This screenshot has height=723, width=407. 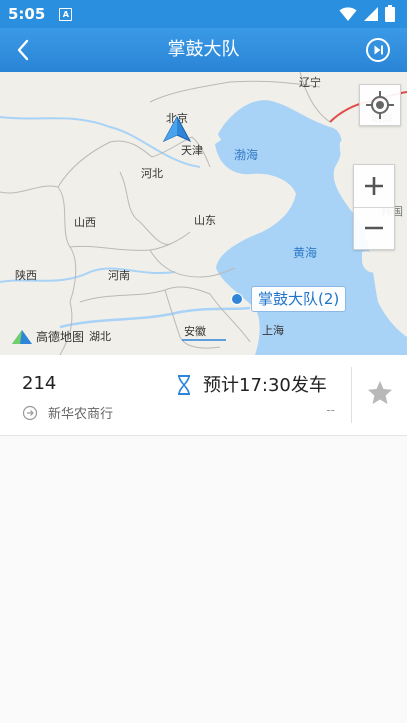 What do you see at coordinates (299, 299) in the screenshot?
I see `bus-callout: 掌鼓大队(2)` at bounding box center [299, 299].